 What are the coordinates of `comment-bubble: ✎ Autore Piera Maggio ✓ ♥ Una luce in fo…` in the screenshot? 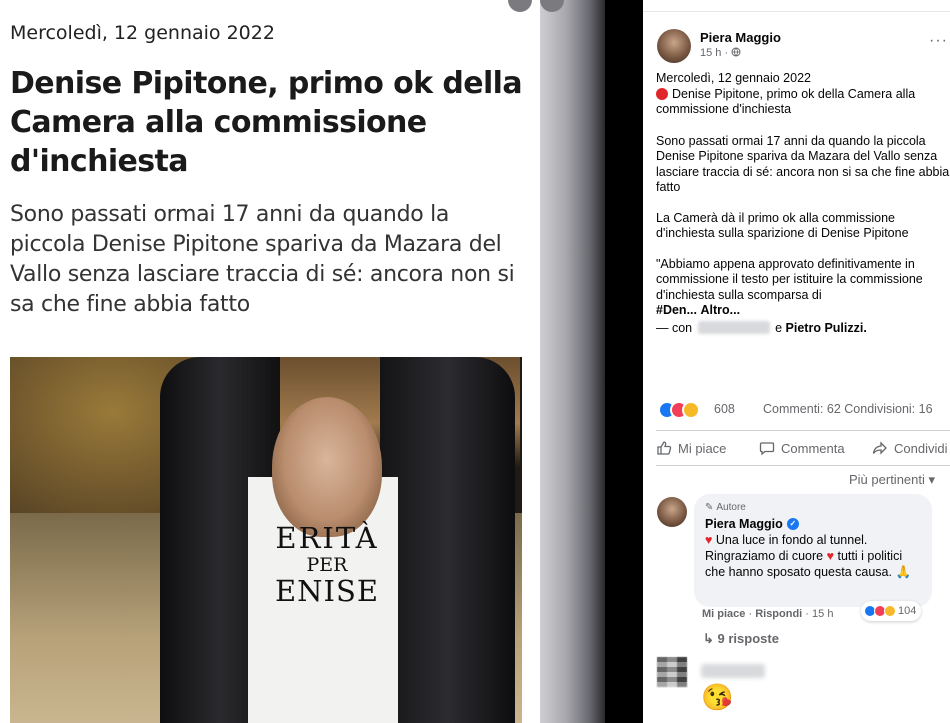 It's located at (813, 550).